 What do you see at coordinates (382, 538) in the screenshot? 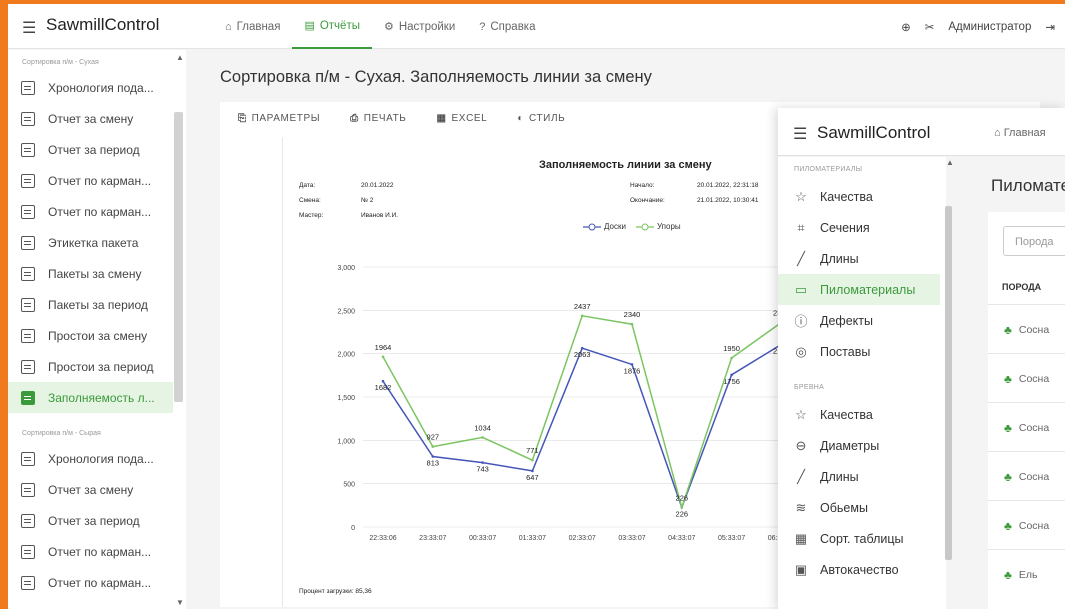
I see `x-tick-label: 22:33:06` at bounding box center [382, 538].